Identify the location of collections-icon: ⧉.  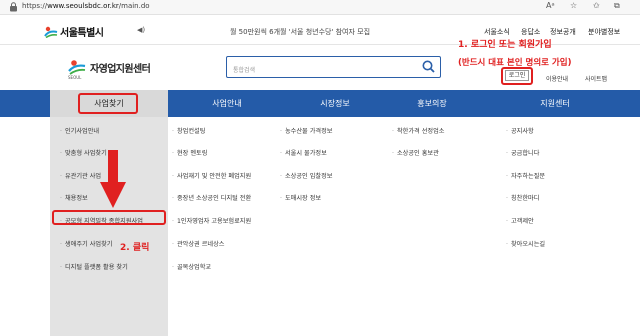
(617, 6).